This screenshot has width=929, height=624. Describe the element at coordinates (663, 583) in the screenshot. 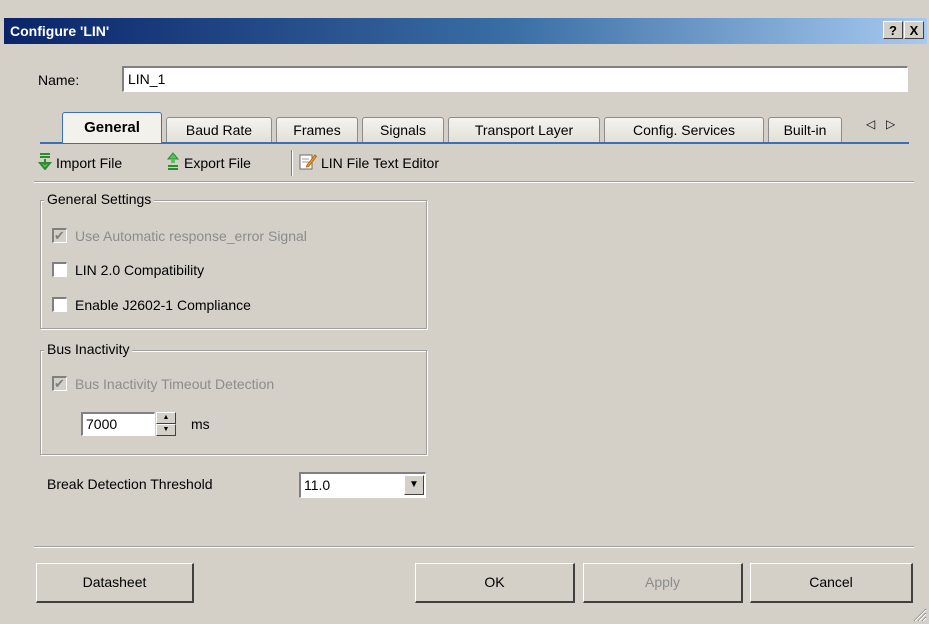

I see `apply-button: Apply` at that location.